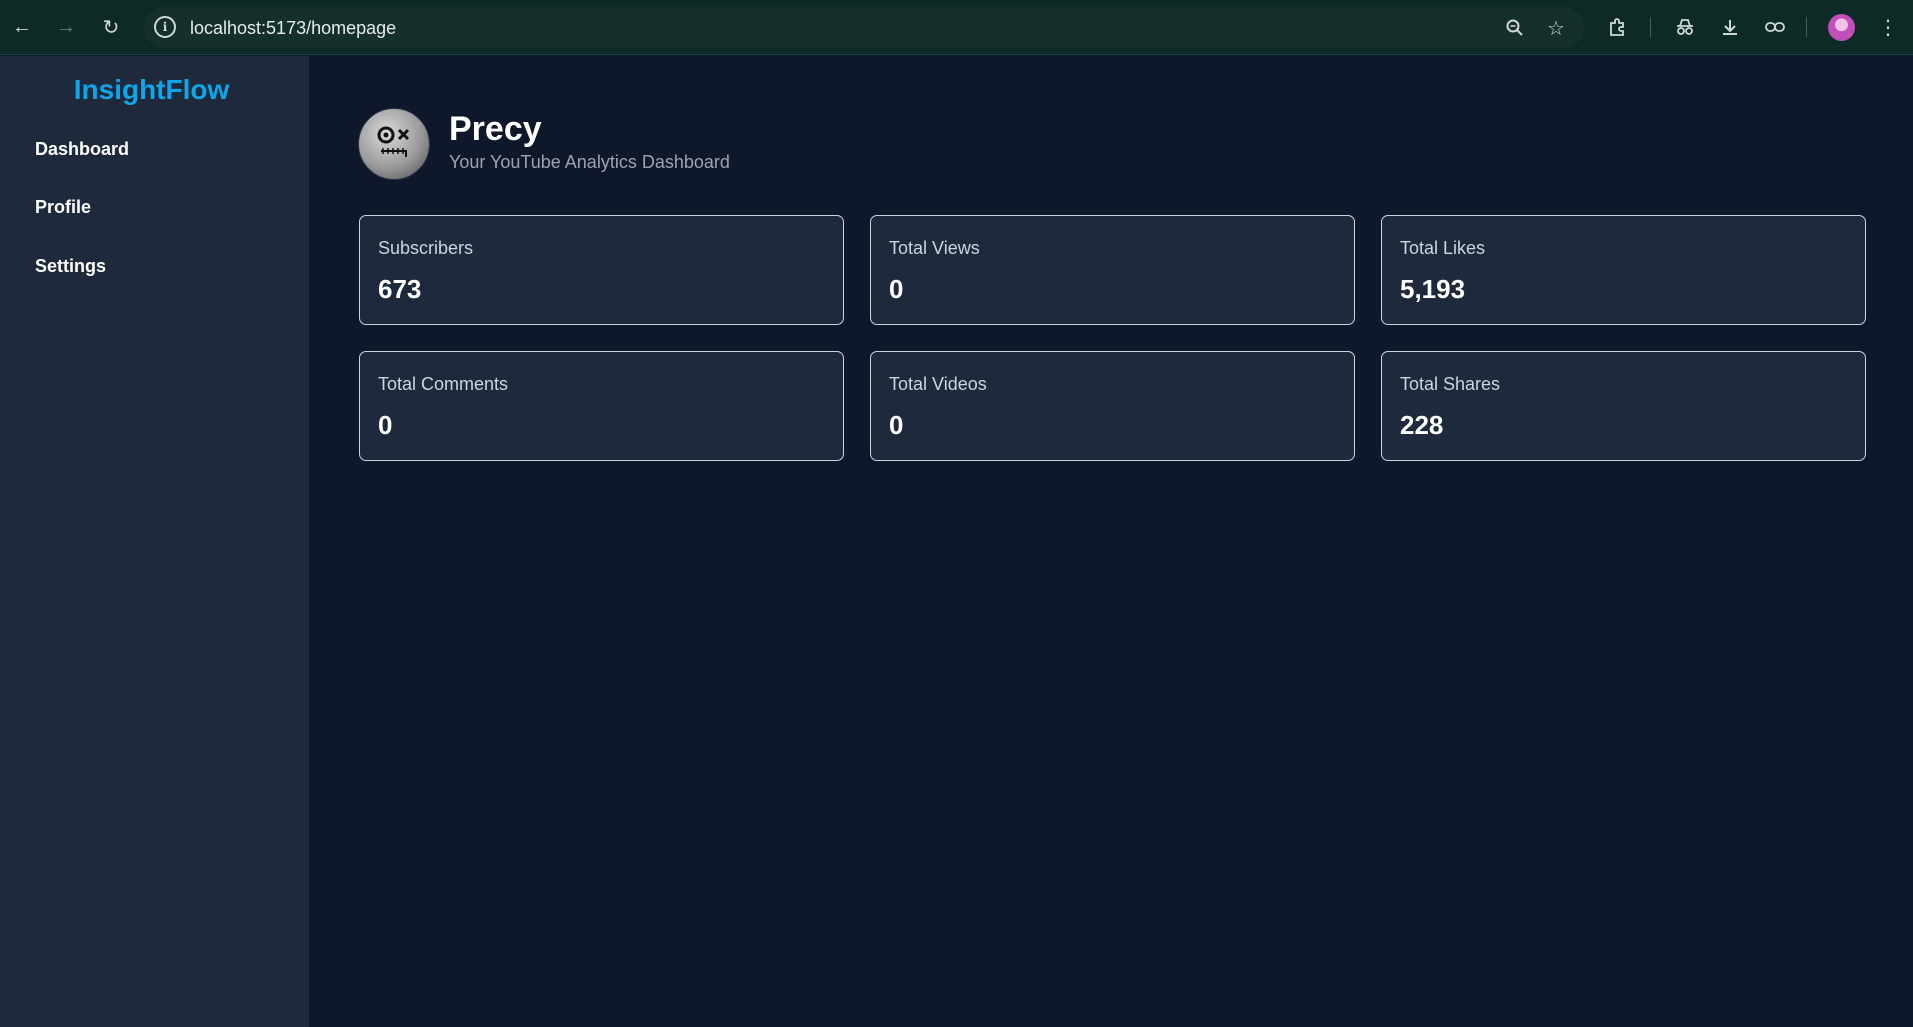 The width and height of the screenshot is (1913, 1027). What do you see at coordinates (495, 129) in the screenshot?
I see `page-title: Precy` at bounding box center [495, 129].